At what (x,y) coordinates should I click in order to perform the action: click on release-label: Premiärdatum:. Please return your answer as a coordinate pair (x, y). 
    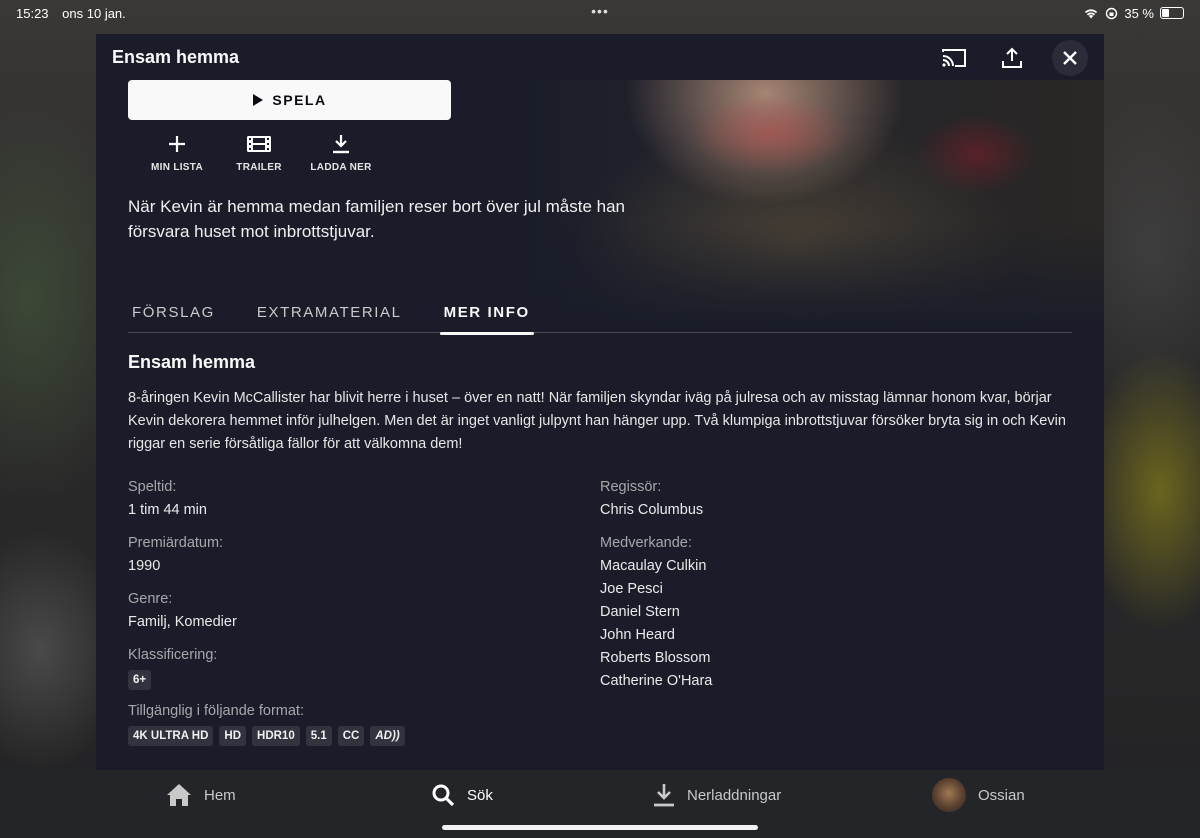
    Looking at the image, I should click on (176, 543).